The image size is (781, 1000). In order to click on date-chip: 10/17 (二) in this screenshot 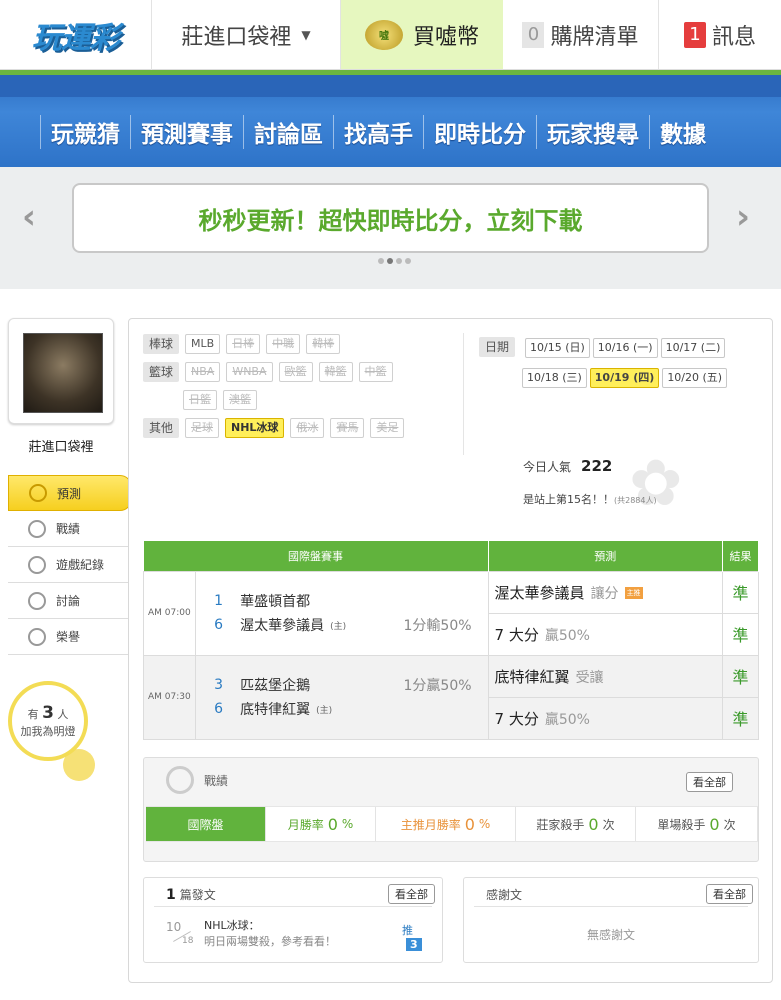, I will do `click(693, 348)`.